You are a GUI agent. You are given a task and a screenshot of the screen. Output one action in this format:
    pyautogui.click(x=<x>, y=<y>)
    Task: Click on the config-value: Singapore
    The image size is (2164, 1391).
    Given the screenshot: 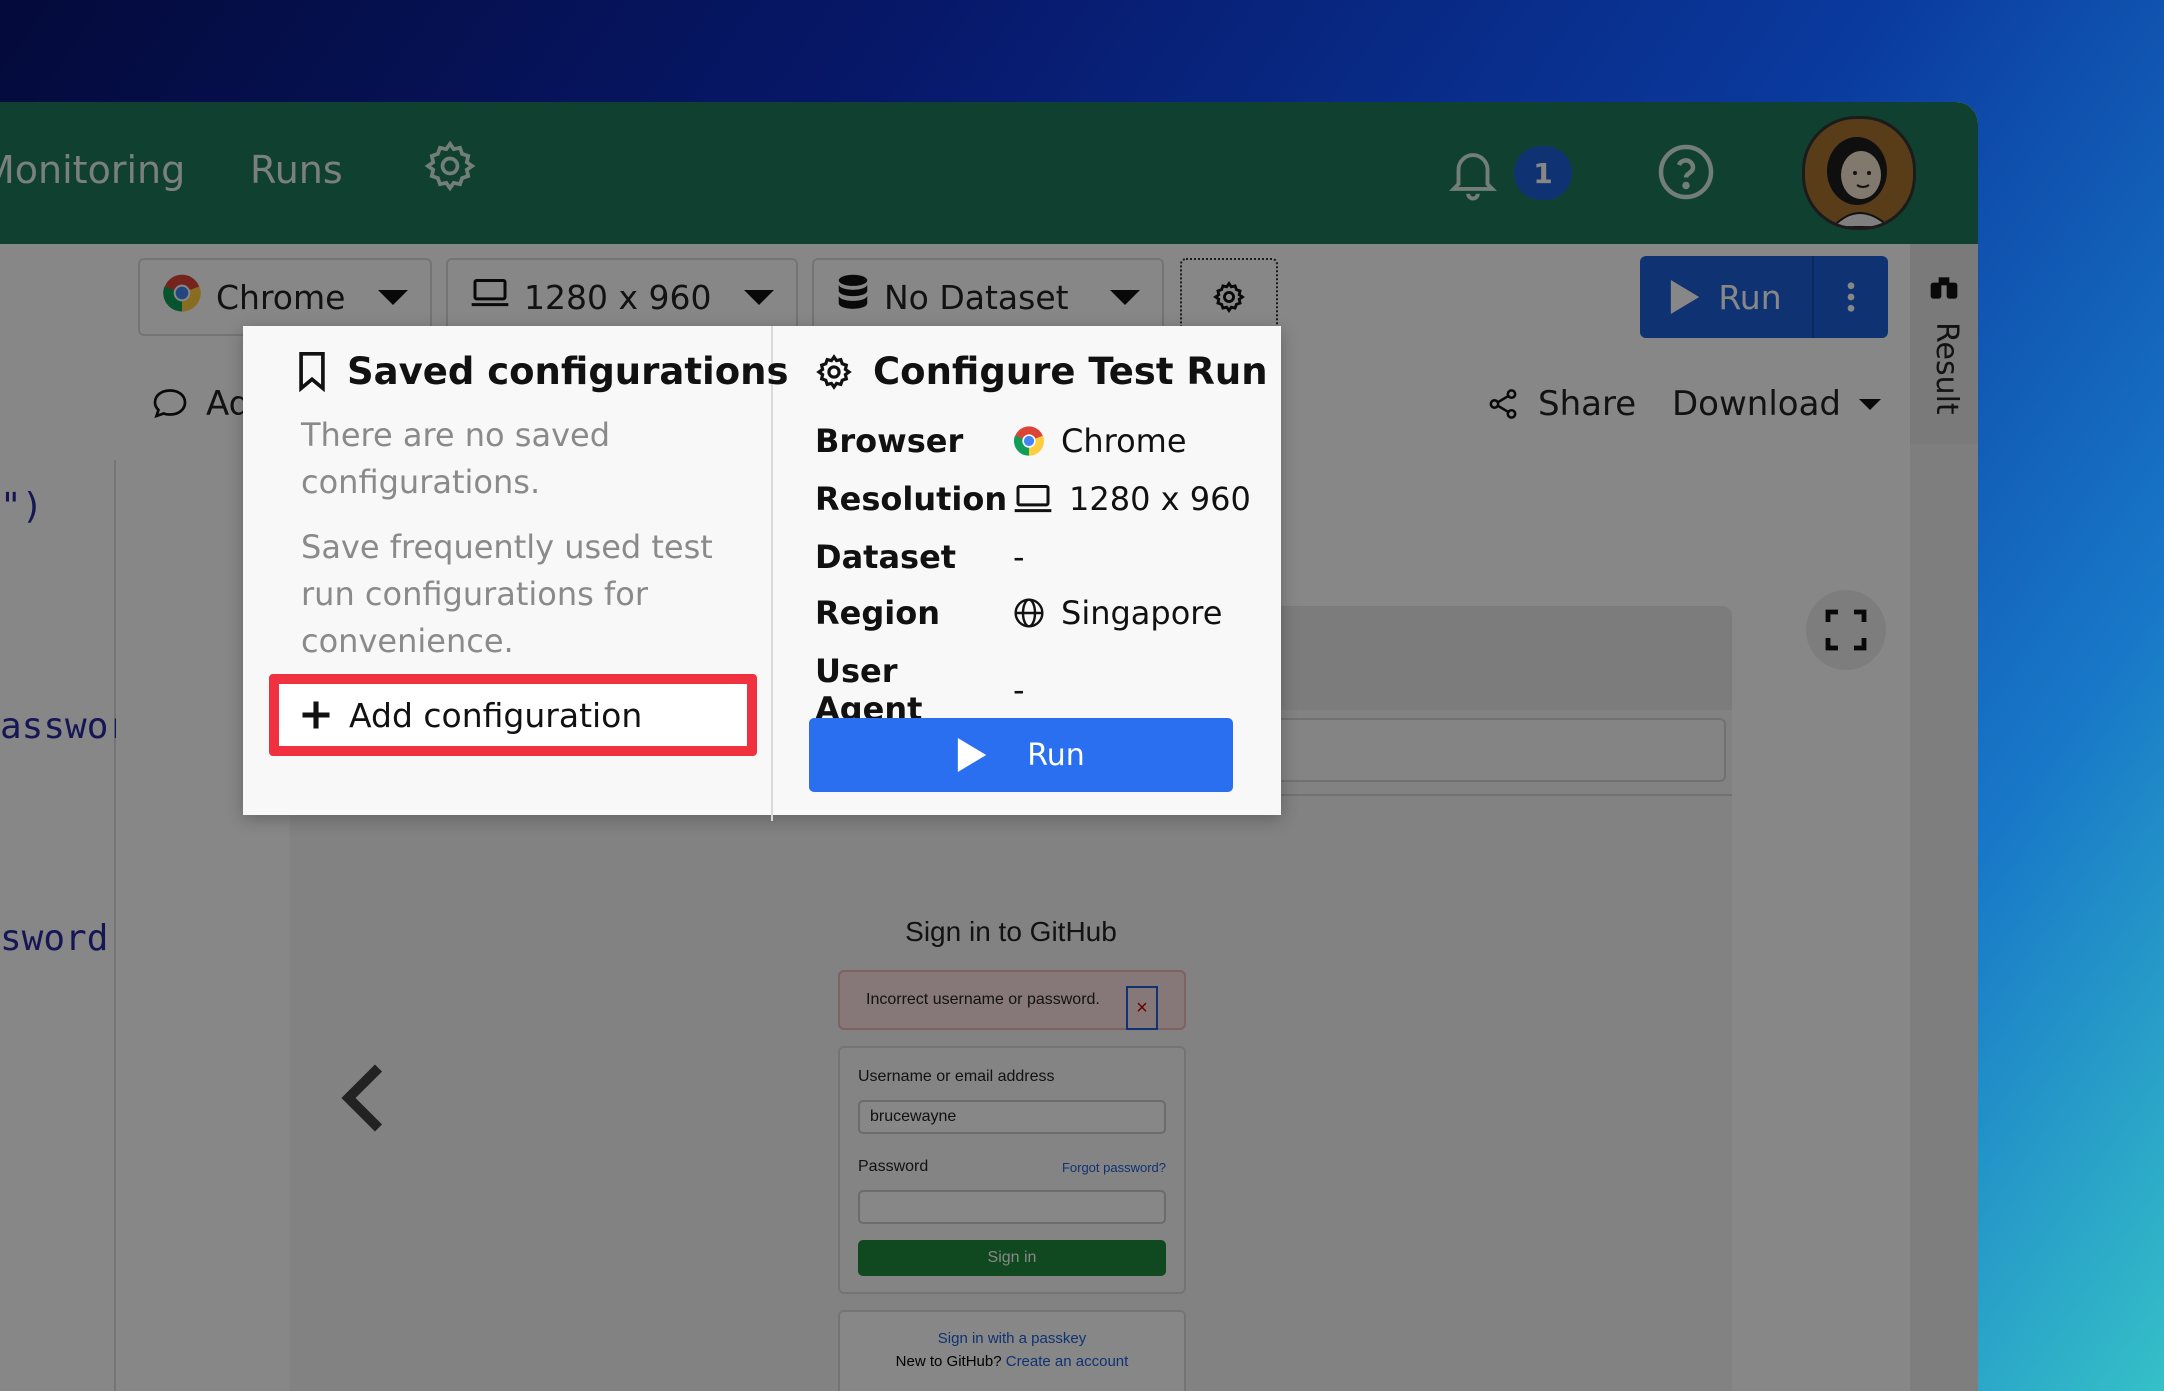 What is the action you would take?
    pyautogui.click(x=1117, y=613)
    